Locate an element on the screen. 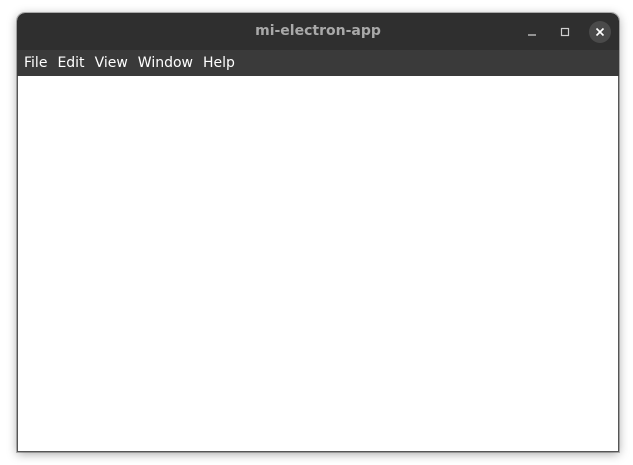 The image size is (633, 465). maximize-button is located at coordinates (565, 32).